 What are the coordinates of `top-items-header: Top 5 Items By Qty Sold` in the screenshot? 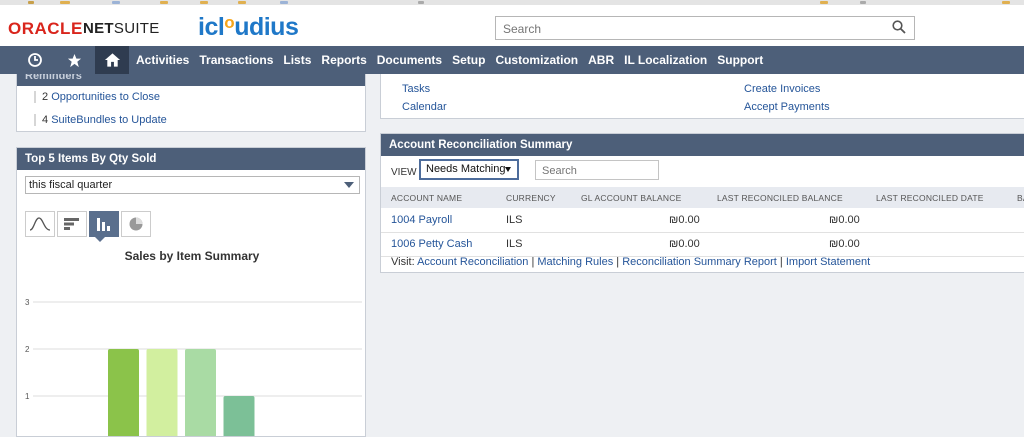 It's located at (191, 159).